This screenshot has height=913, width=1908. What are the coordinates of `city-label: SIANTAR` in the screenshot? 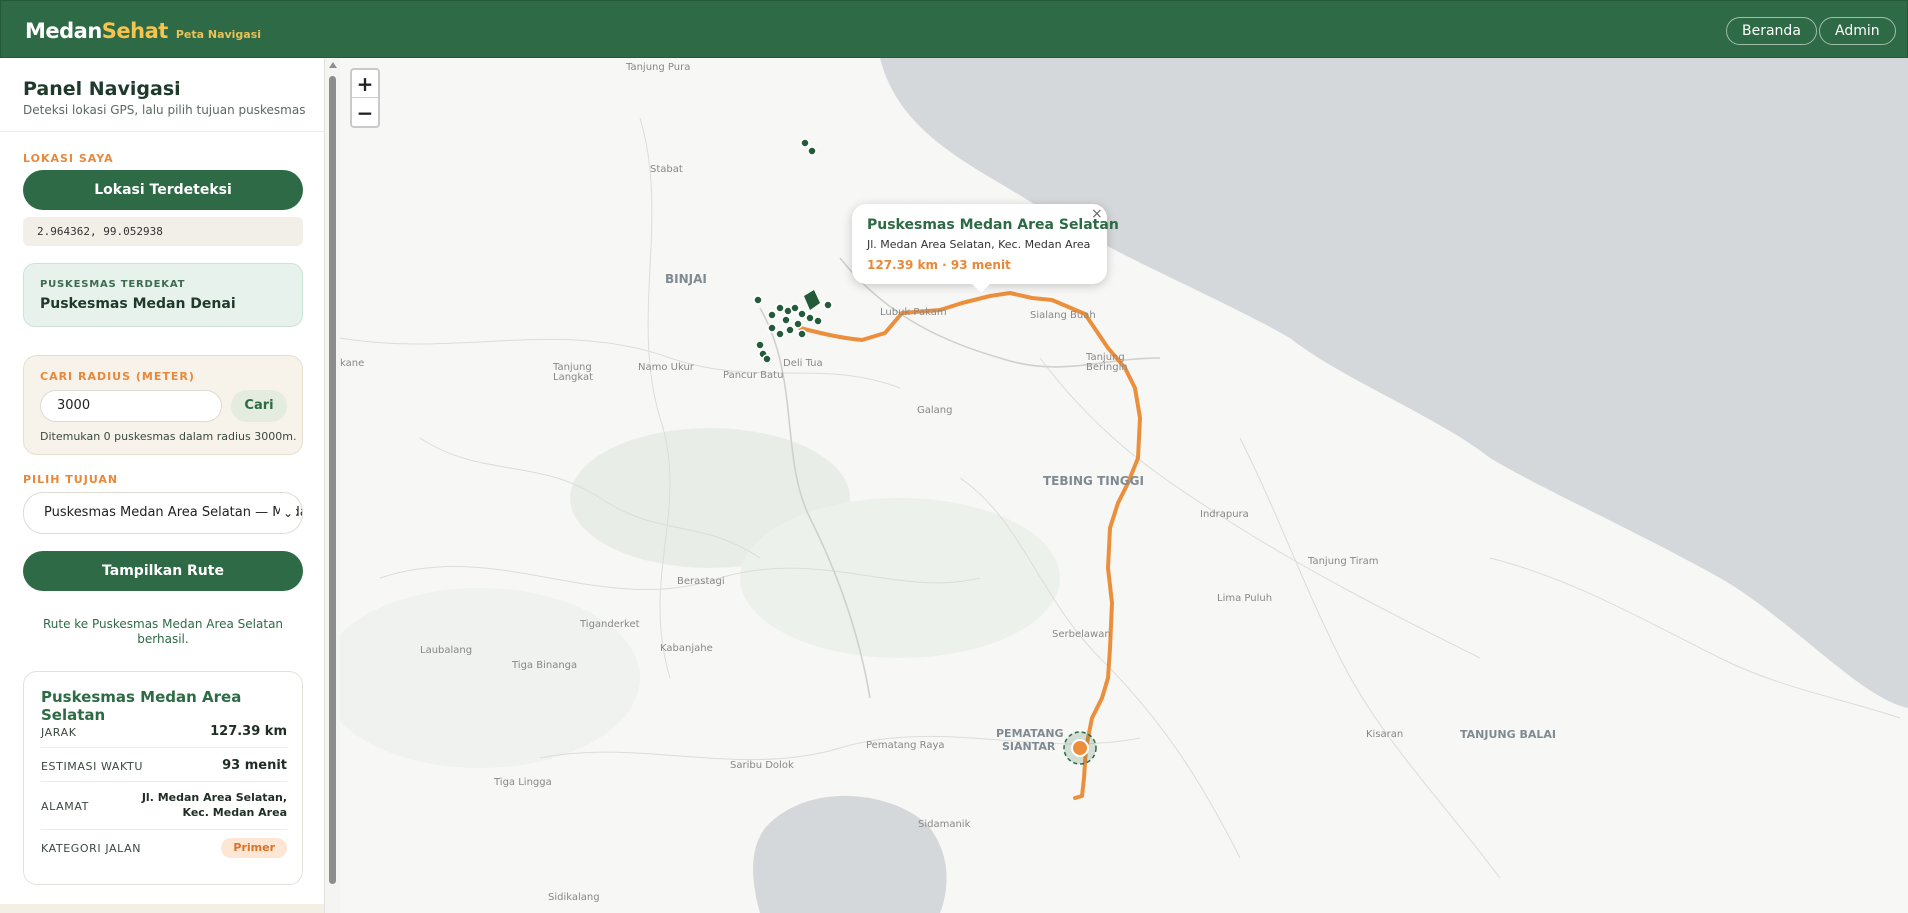 It's located at (1029, 746).